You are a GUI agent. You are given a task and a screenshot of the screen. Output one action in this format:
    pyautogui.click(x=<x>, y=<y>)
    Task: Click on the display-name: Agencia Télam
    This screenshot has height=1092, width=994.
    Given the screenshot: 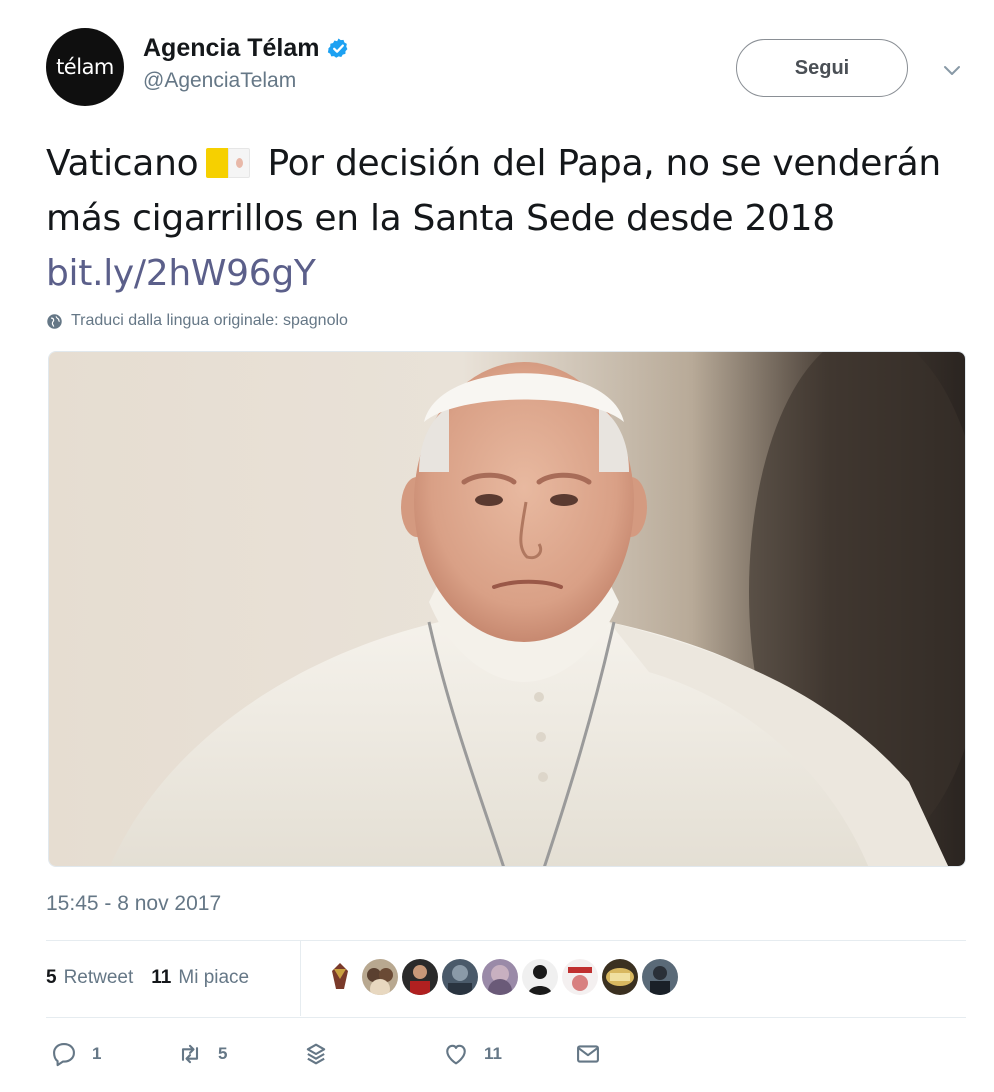 What is the action you would take?
    pyautogui.click(x=231, y=48)
    